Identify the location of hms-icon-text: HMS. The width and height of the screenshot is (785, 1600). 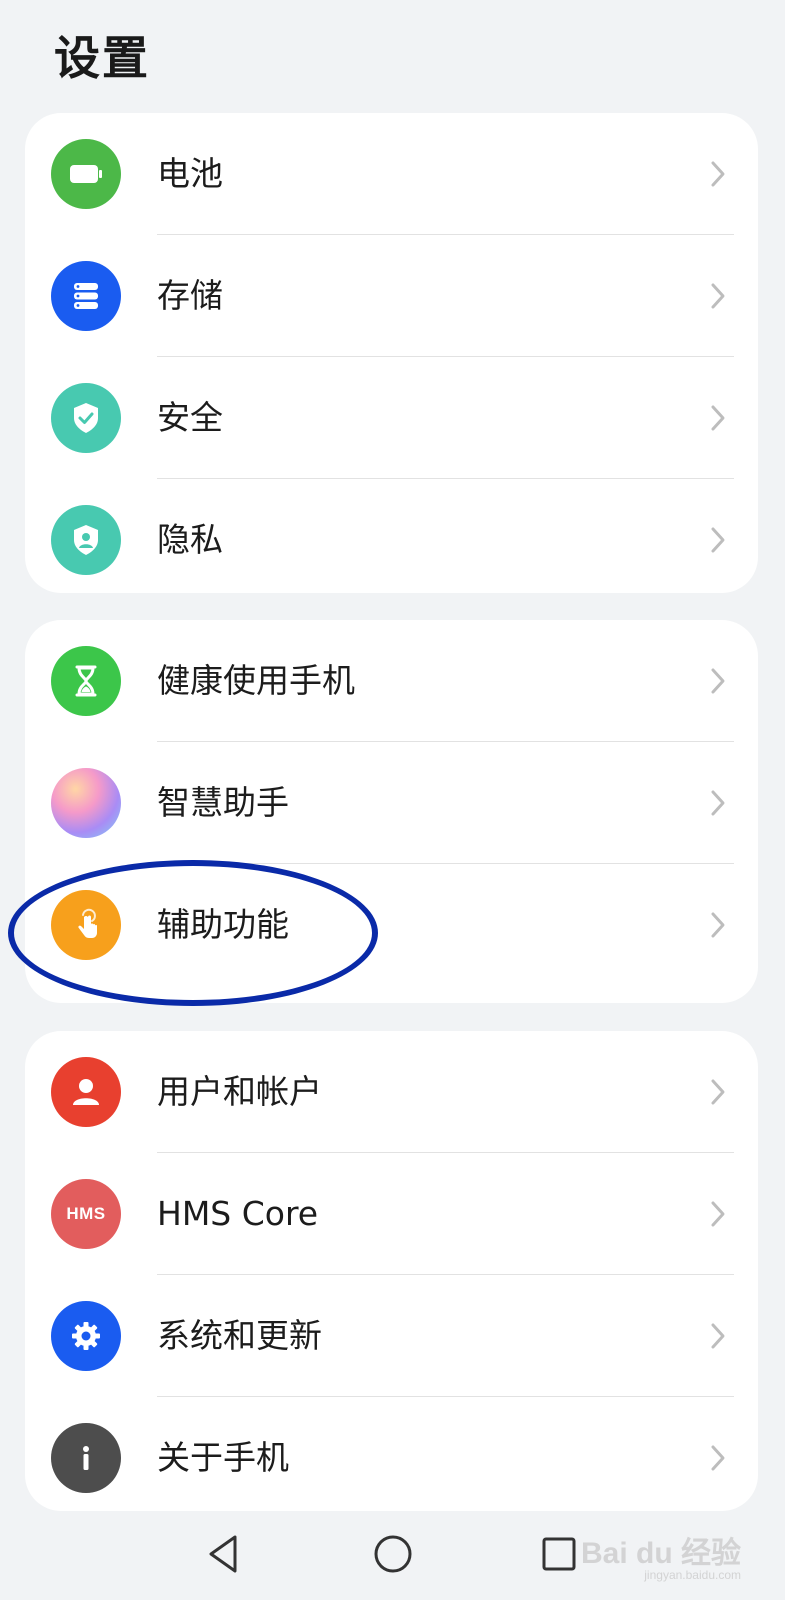
(86, 1213).